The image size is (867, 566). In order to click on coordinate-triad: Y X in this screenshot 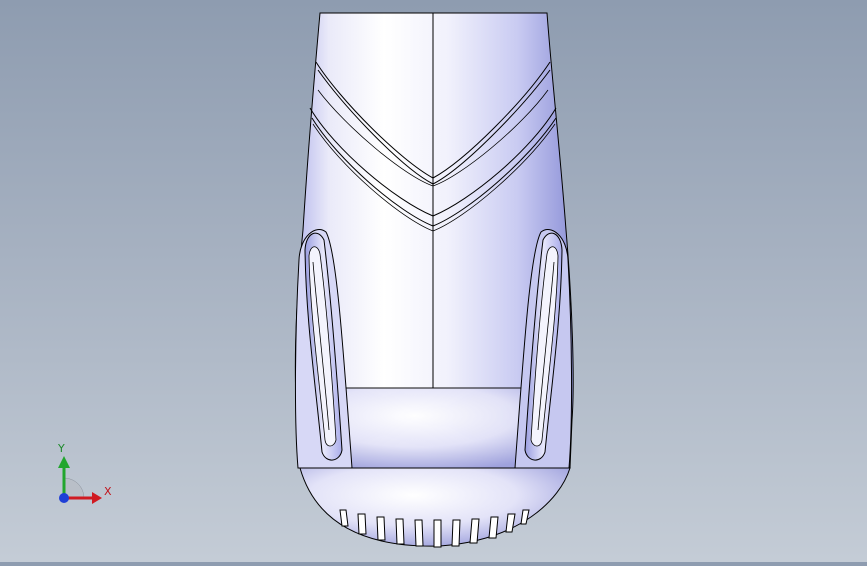, I will do `click(79, 475)`.